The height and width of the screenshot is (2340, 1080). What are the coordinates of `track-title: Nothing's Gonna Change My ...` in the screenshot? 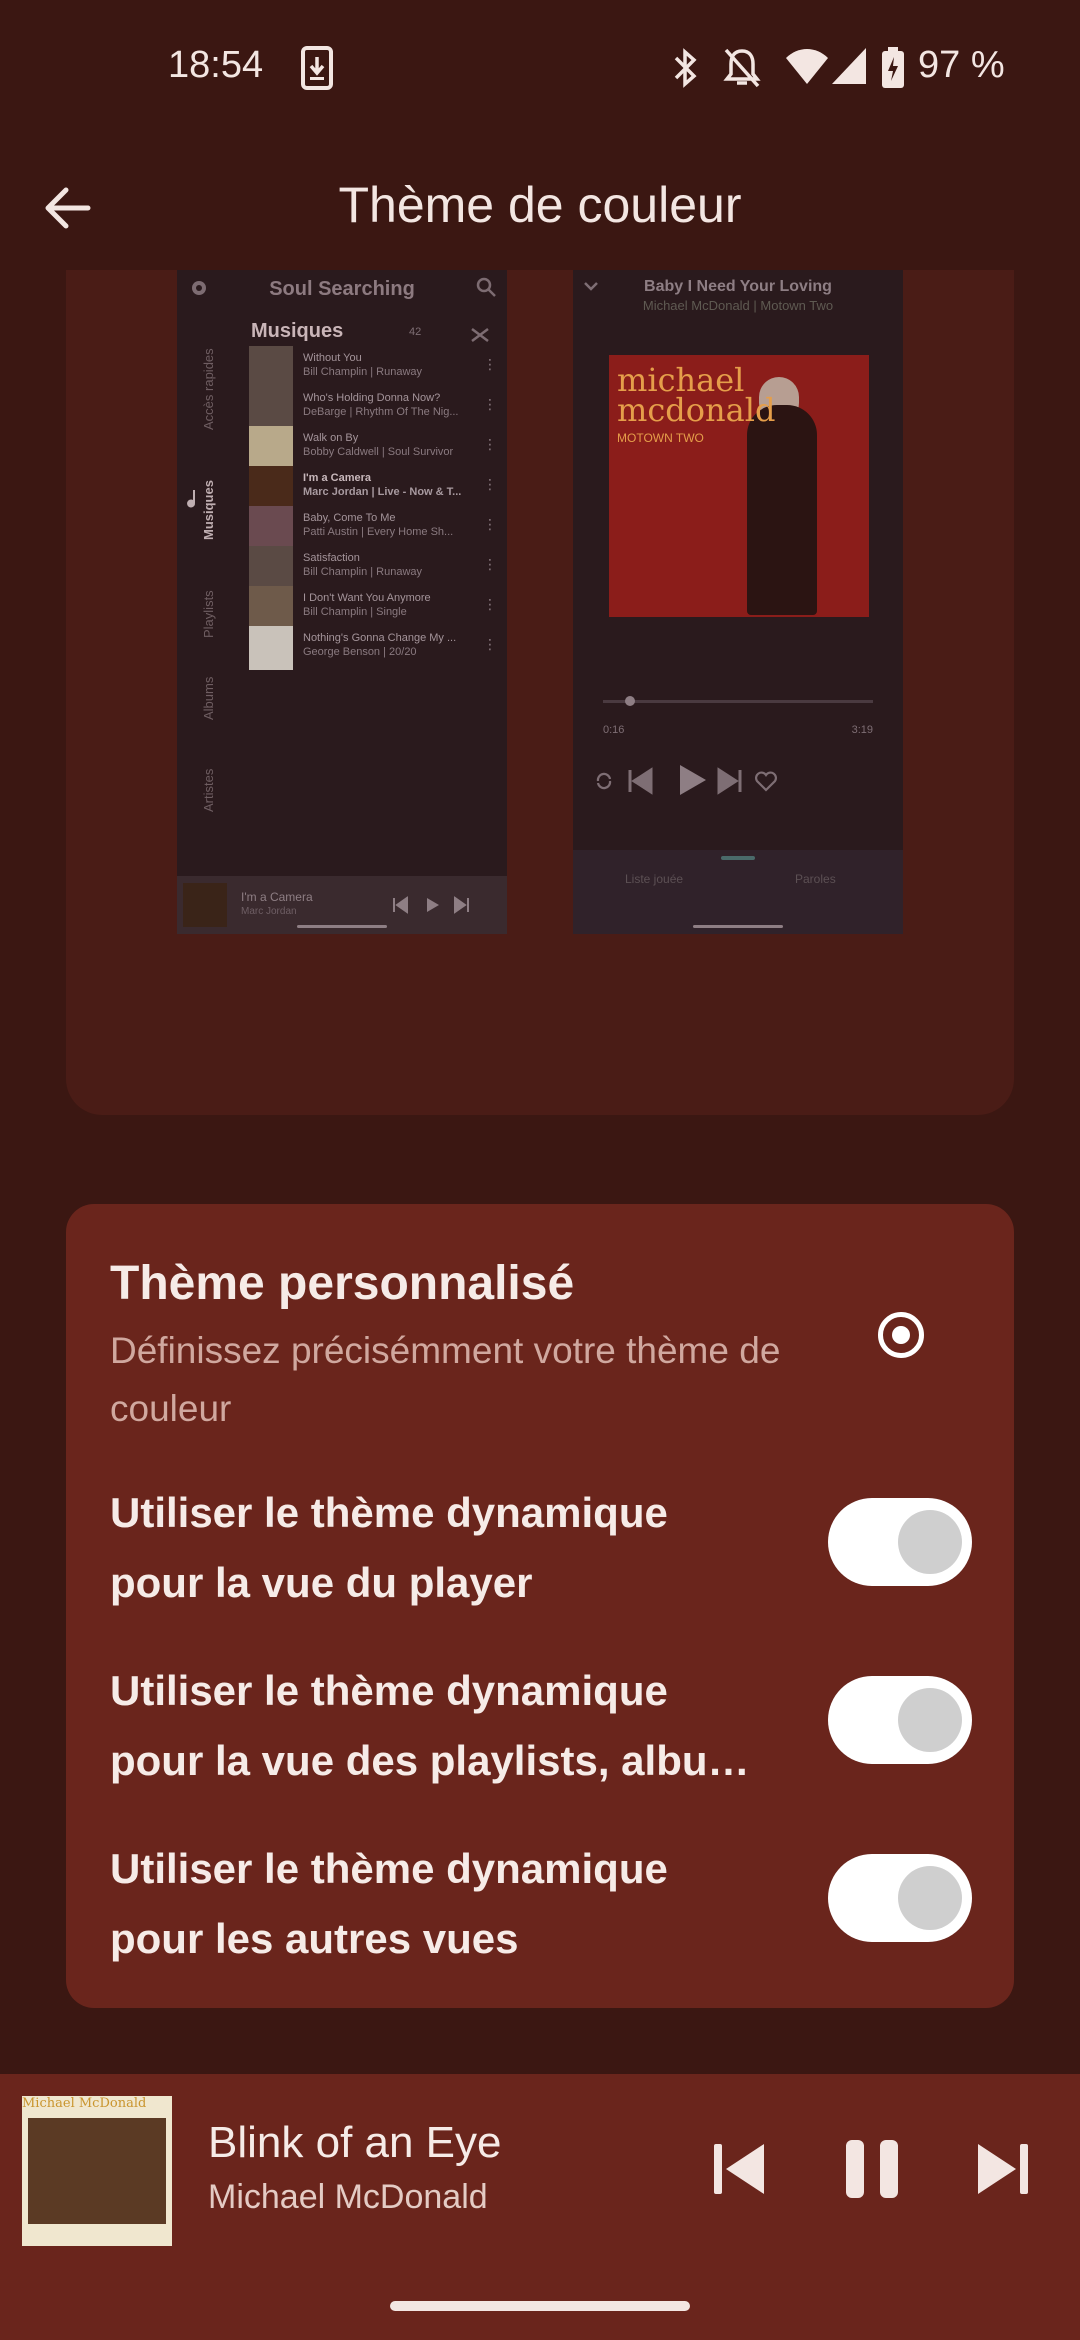 It's located at (380, 638).